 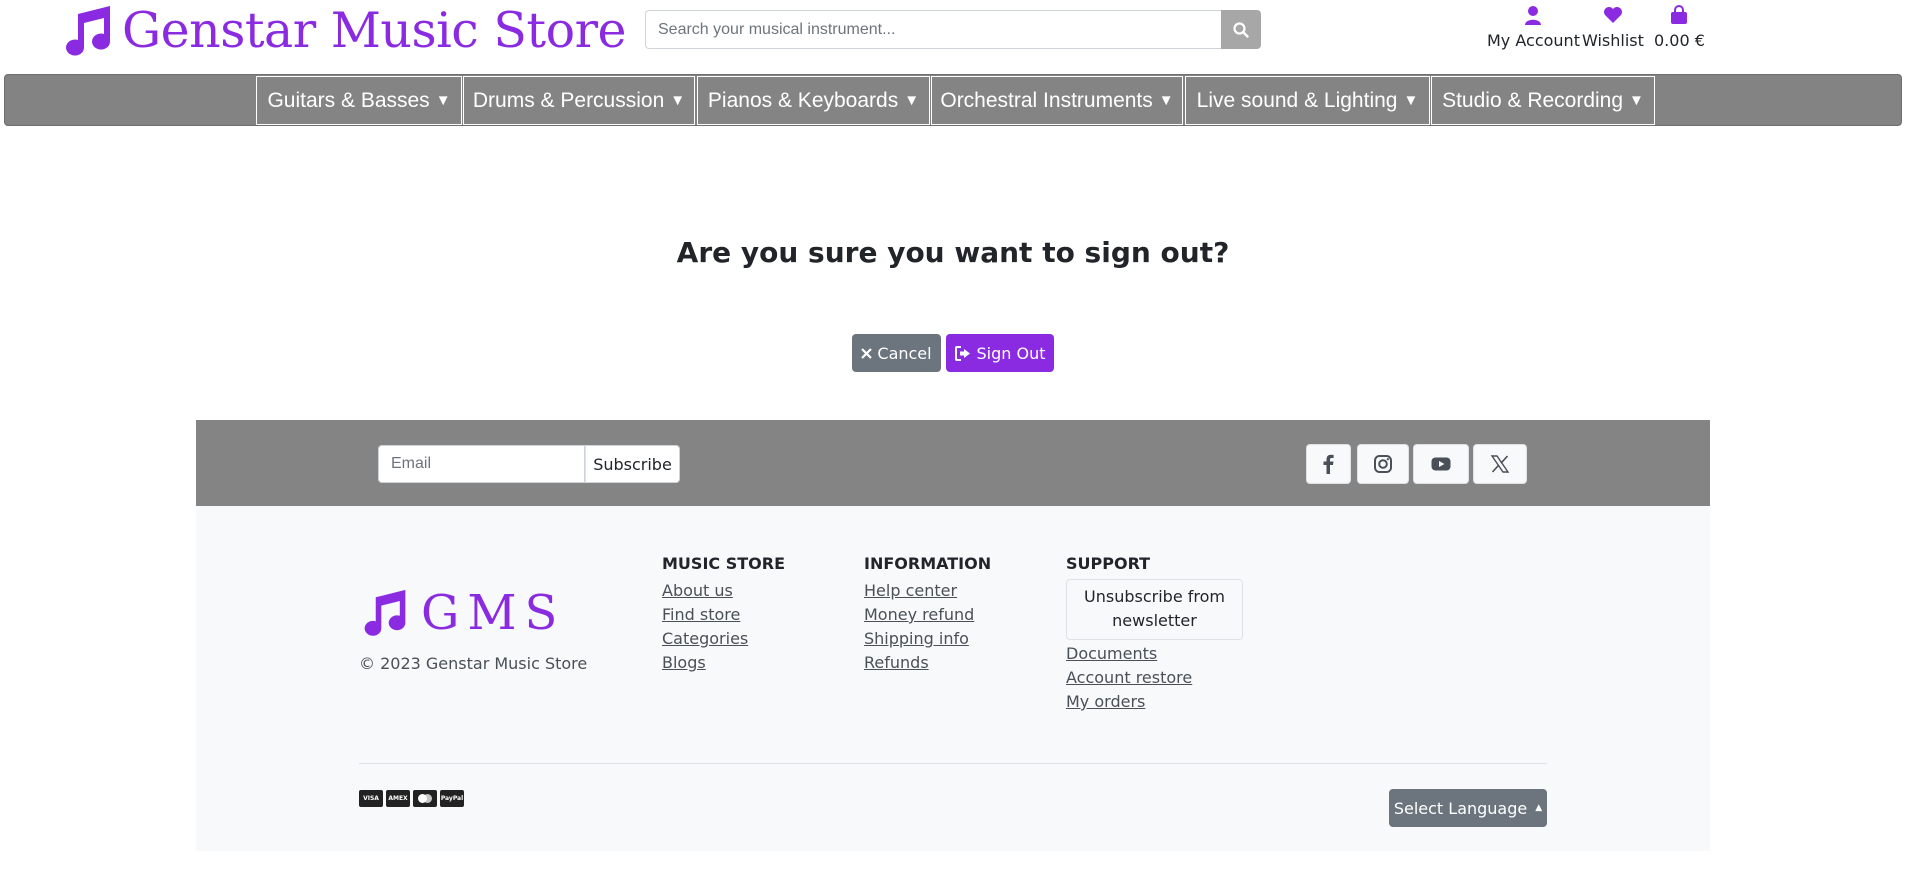 I want to click on search-bar, so click(x=953, y=29).